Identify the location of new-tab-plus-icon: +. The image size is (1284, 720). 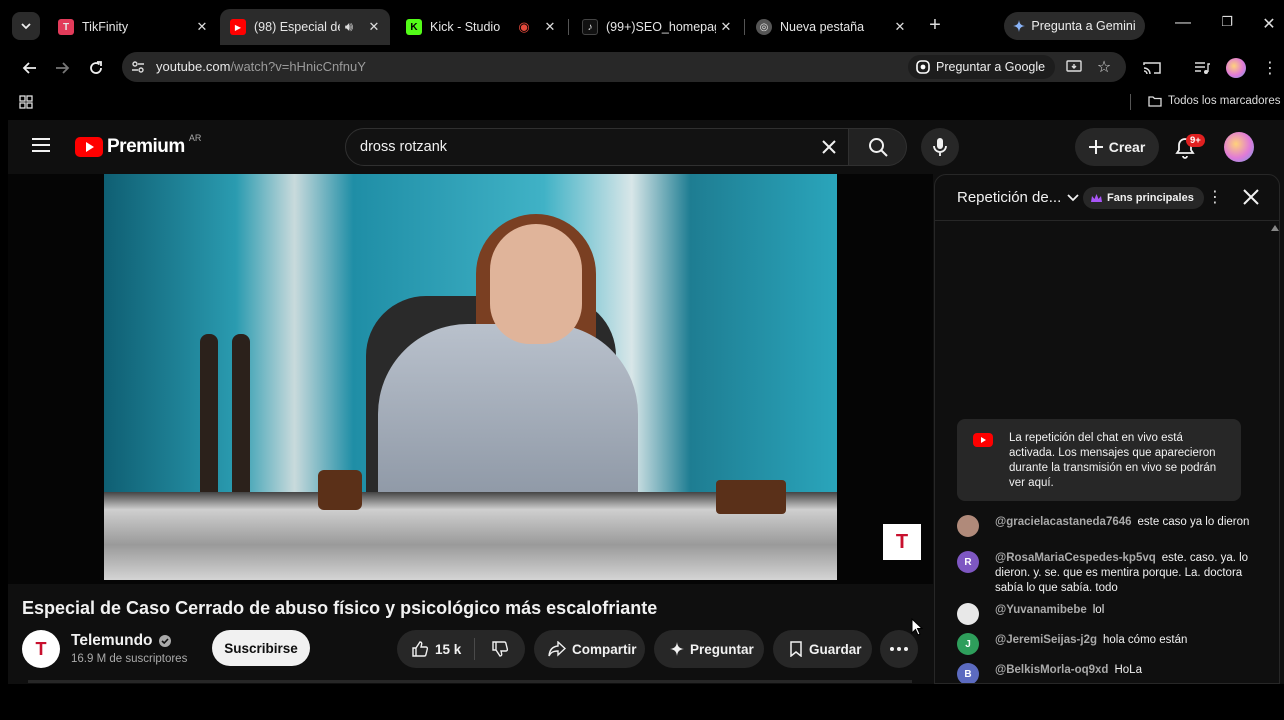
(935, 25).